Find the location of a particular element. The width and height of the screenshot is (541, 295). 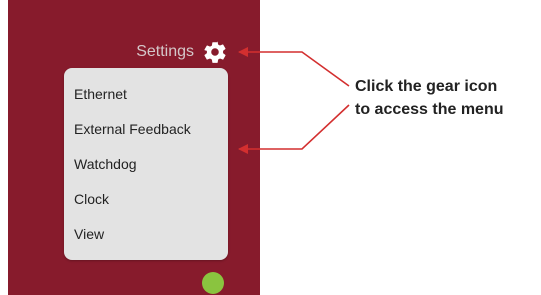

callout-line-2: to access the menu is located at coordinates (429, 109).